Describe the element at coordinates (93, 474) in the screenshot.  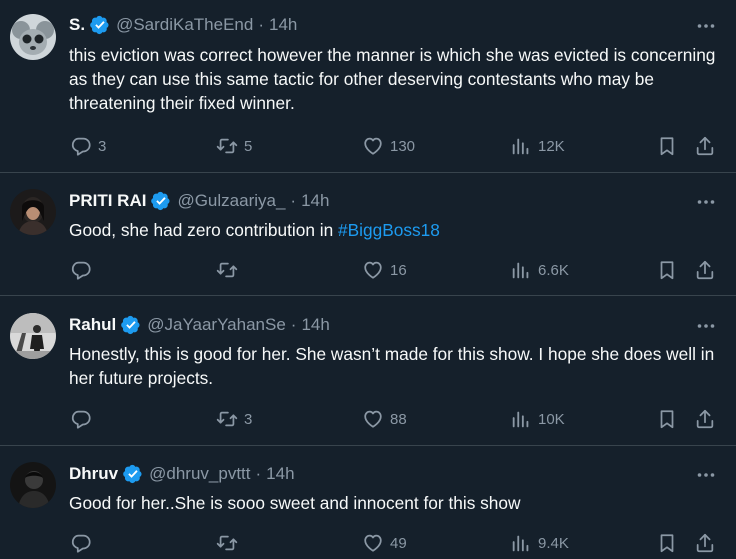
I see `author-name: Dhruv` at that location.